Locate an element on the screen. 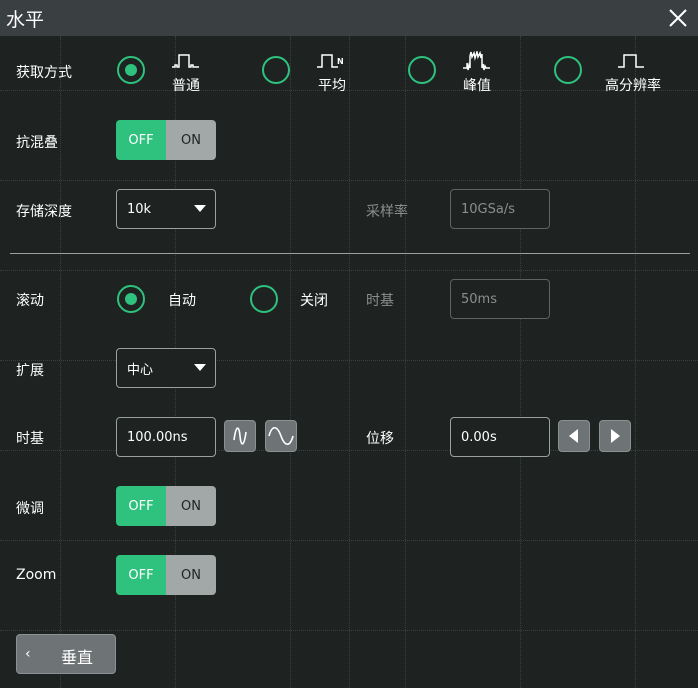  acquisition-average-label: 平均 is located at coordinates (332, 86).